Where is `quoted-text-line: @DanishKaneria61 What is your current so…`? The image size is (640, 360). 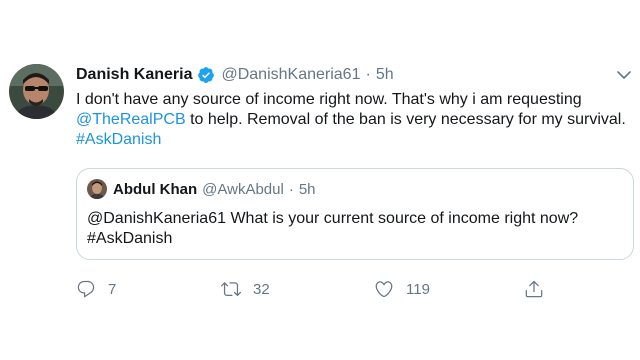 quoted-text-line: @DanishKaneria61 What is your current so… is located at coordinates (333, 218).